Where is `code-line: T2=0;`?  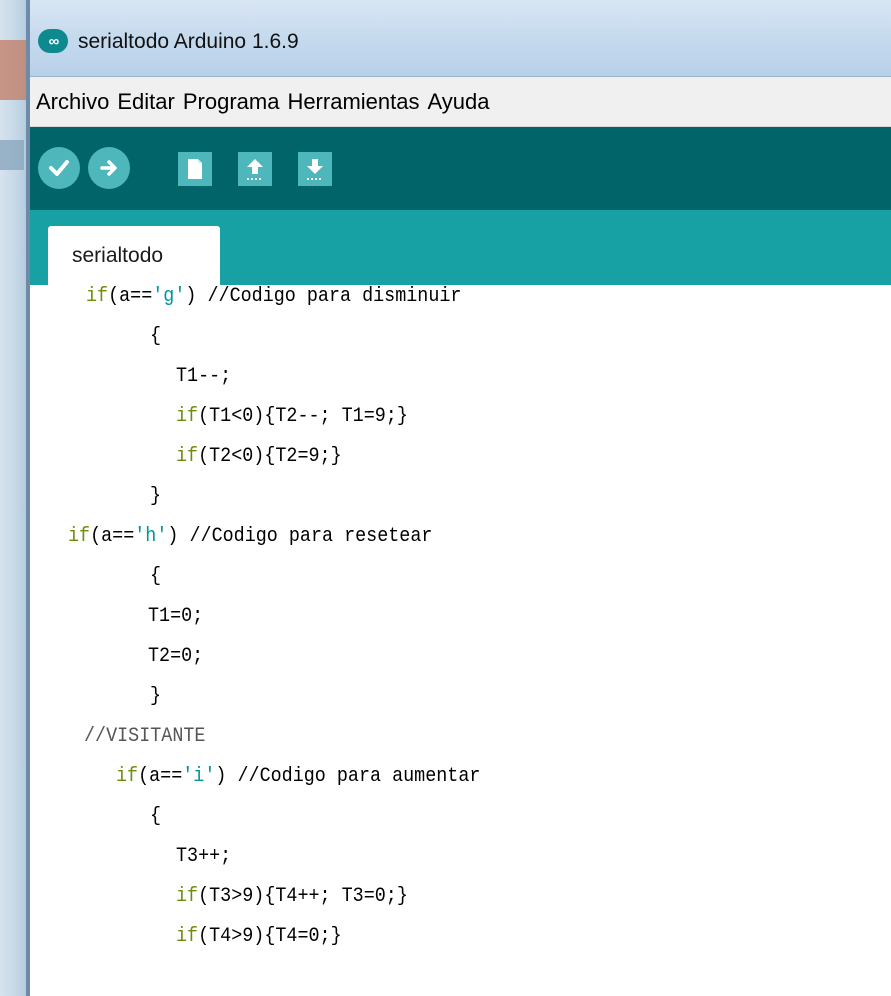 code-line: T2=0; is located at coordinates (175, 665).